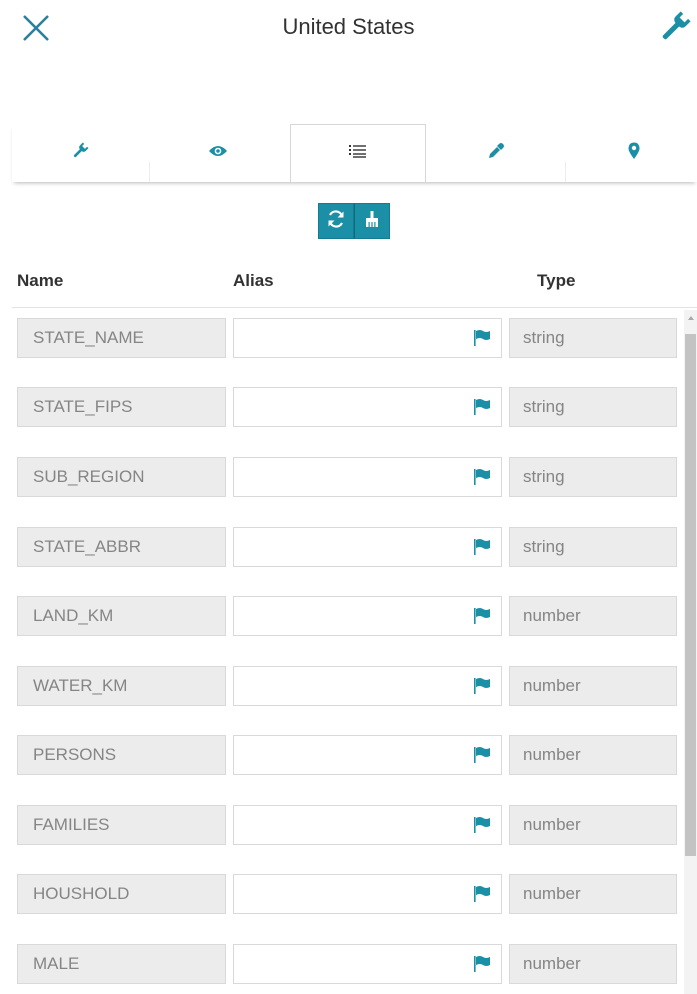 Image resolution: width=697 pixels, height=994 pixels. I want to click on field-row: LAND_KM number, so click(340, 616).